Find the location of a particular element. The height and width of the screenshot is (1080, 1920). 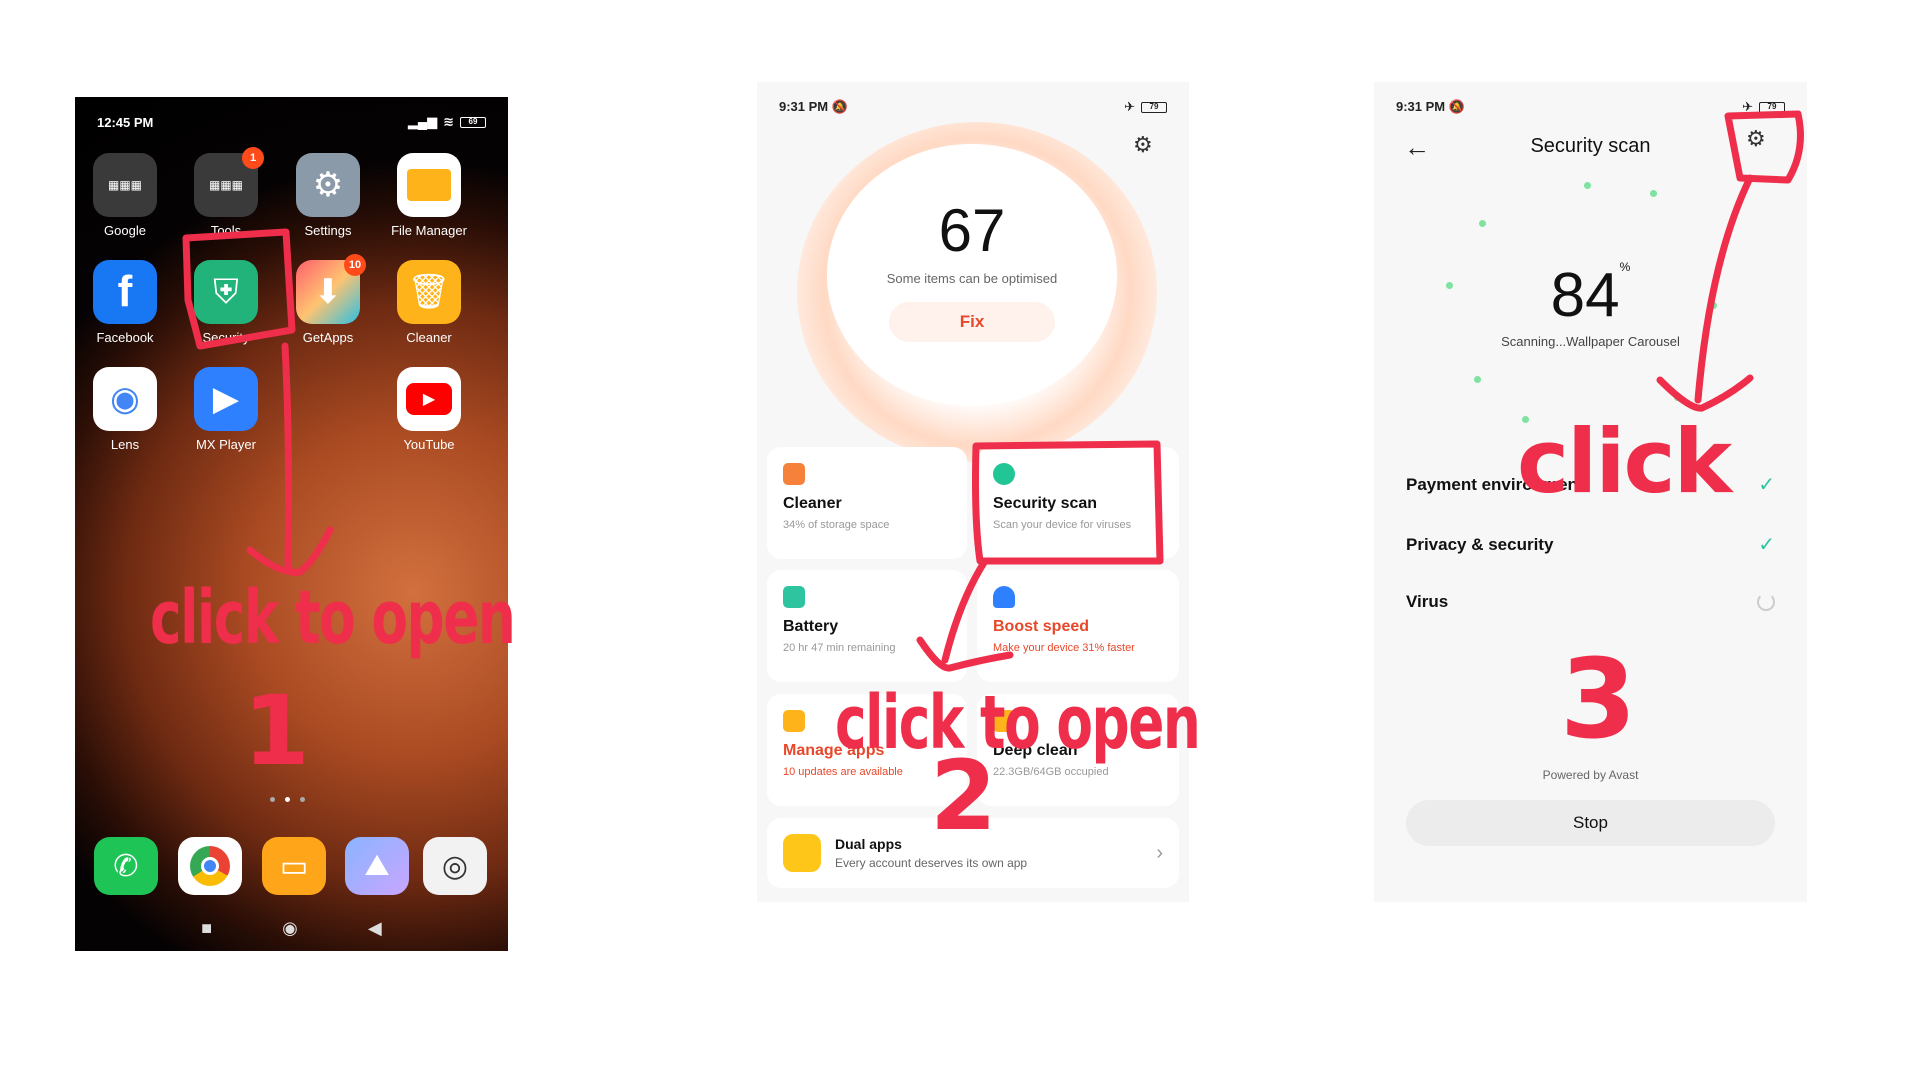

card-subtitle: Scan your device for viruses is located at coordinates (1062, 525).